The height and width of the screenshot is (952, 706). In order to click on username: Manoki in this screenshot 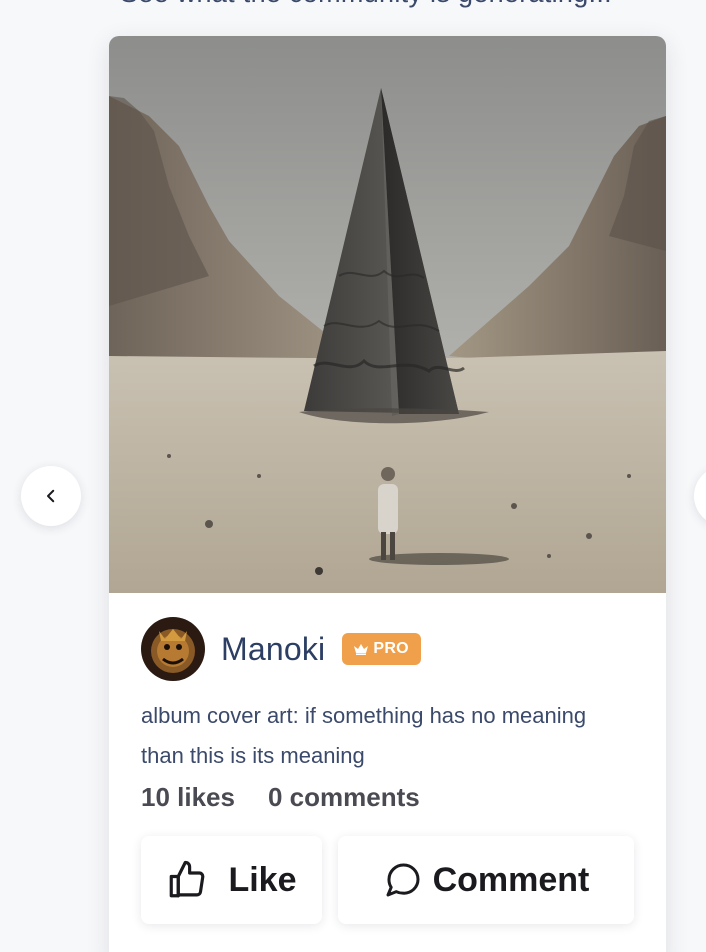, I will do `click(273, 649)`.